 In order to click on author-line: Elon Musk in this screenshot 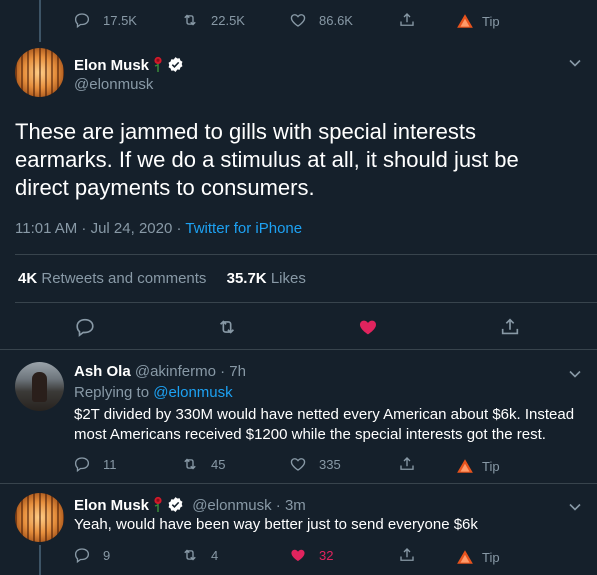, I will do `click(129, 65)`.